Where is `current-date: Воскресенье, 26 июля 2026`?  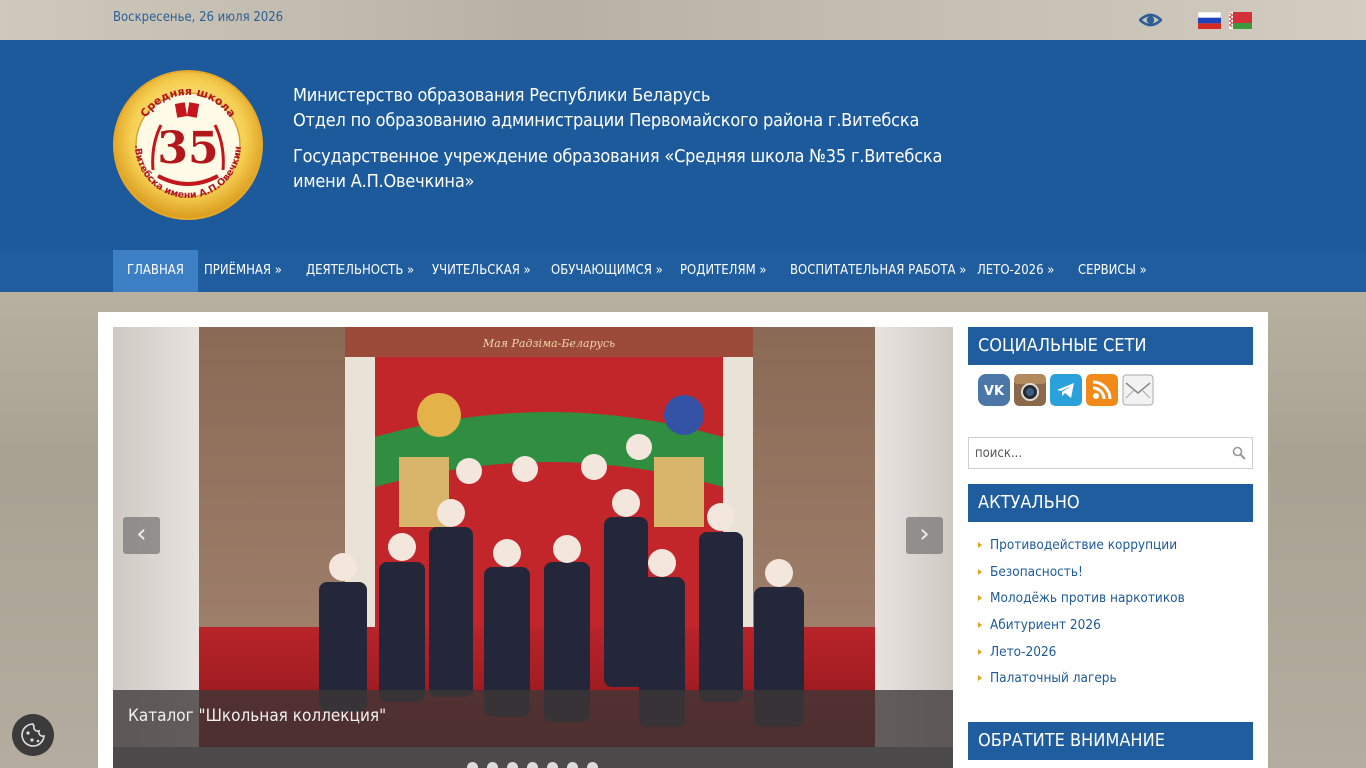
current-date: Воскресенье, 26 июля 2026 is located at coordinates (198, 17).